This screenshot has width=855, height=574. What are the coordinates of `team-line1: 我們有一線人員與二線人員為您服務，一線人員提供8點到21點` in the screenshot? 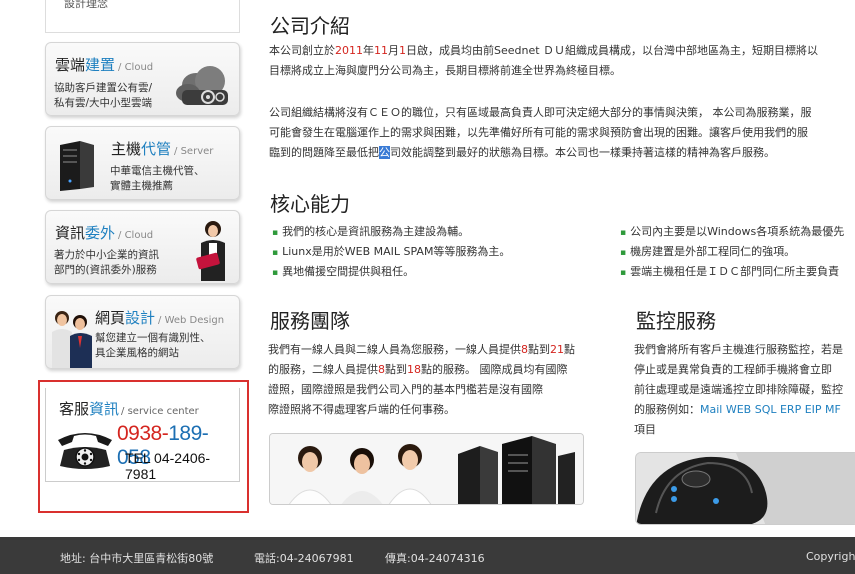 It's located at (421, 350).